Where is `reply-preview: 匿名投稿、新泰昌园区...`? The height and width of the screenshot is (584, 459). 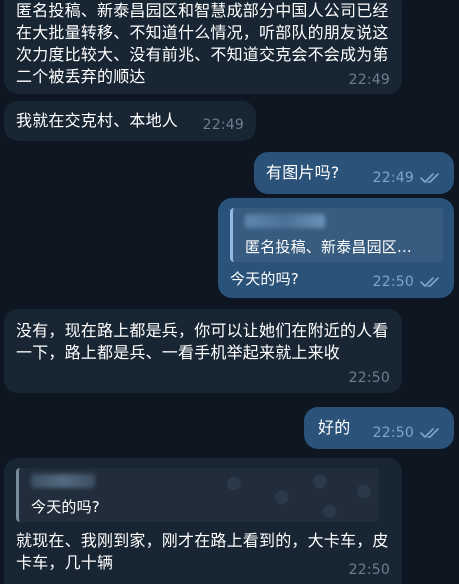
reply-preview: 匿名投稿、新泰昌园区... is located at coordinates (336, 235).